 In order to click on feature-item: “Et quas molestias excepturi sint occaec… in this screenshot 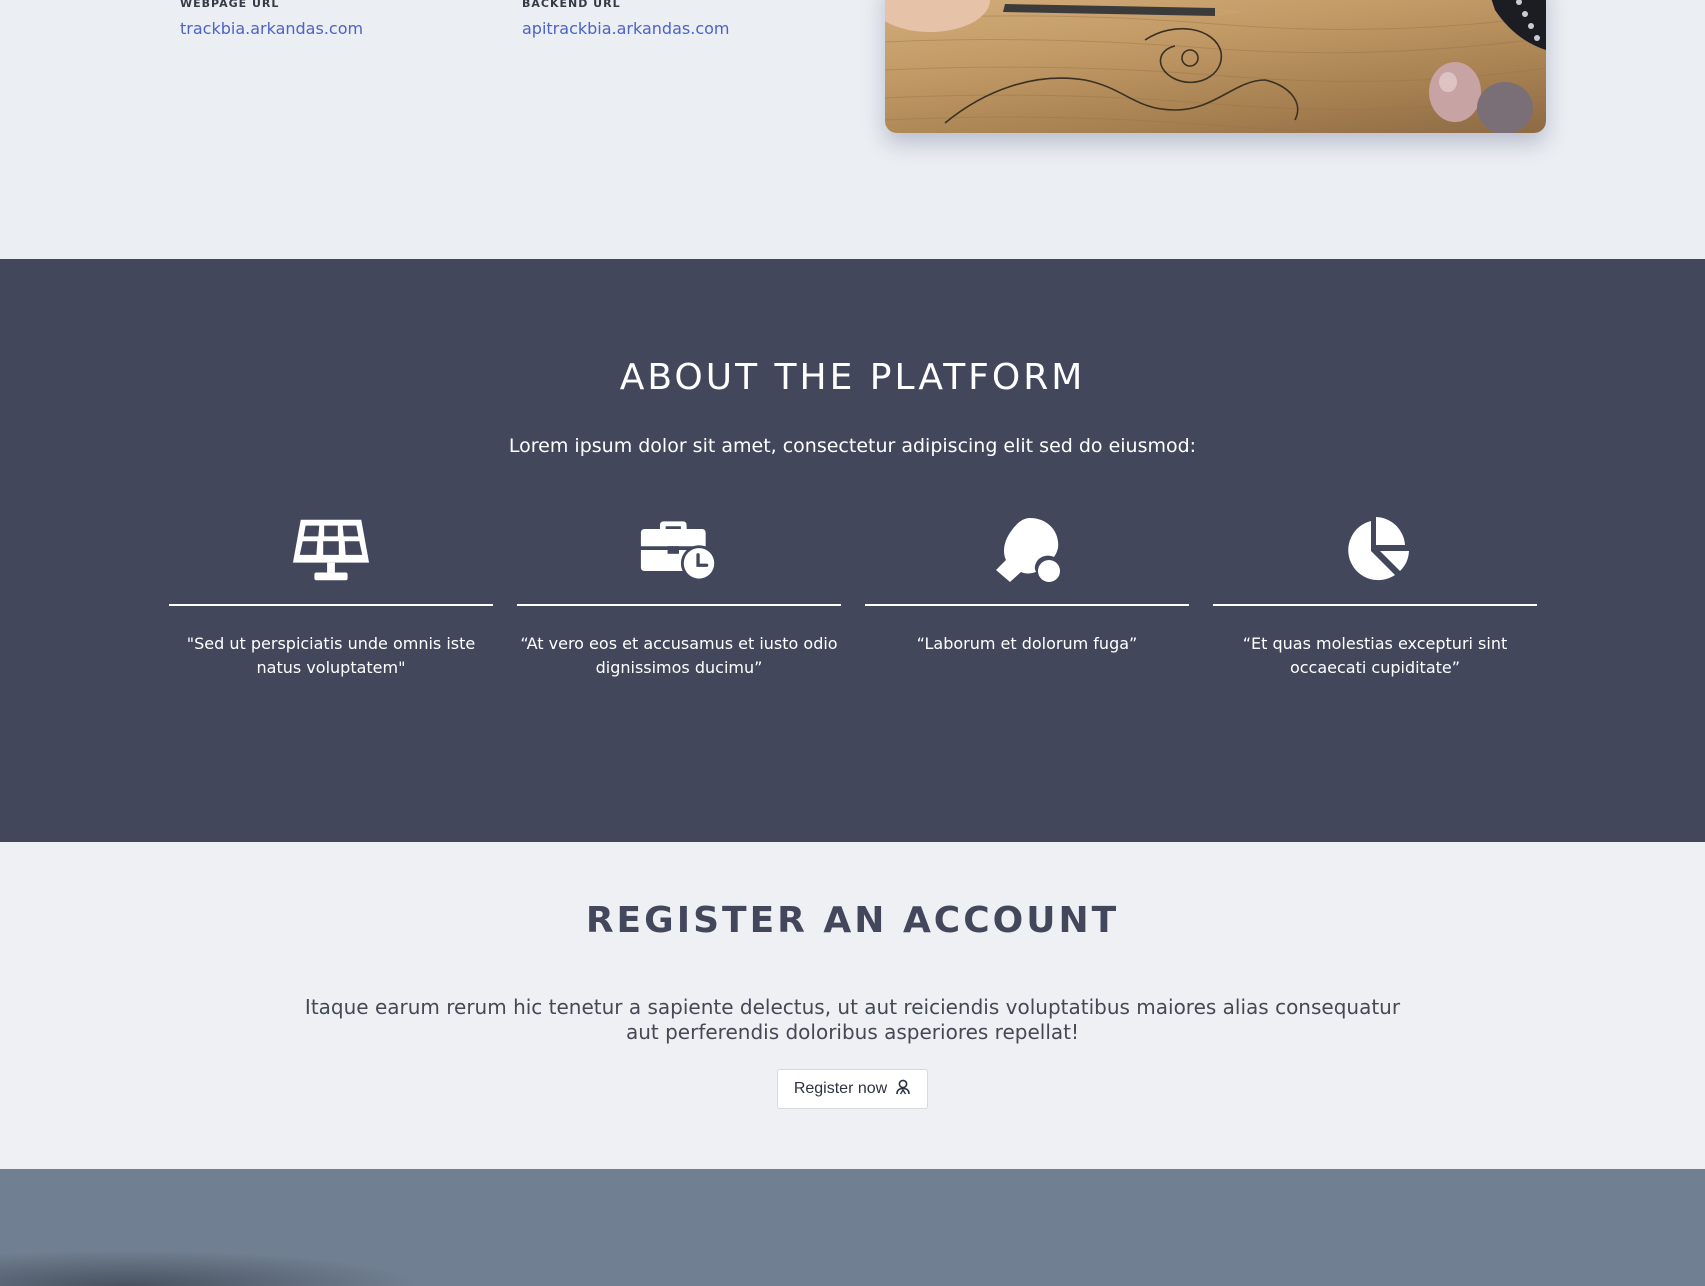, I will do `click(1375, 609)`.